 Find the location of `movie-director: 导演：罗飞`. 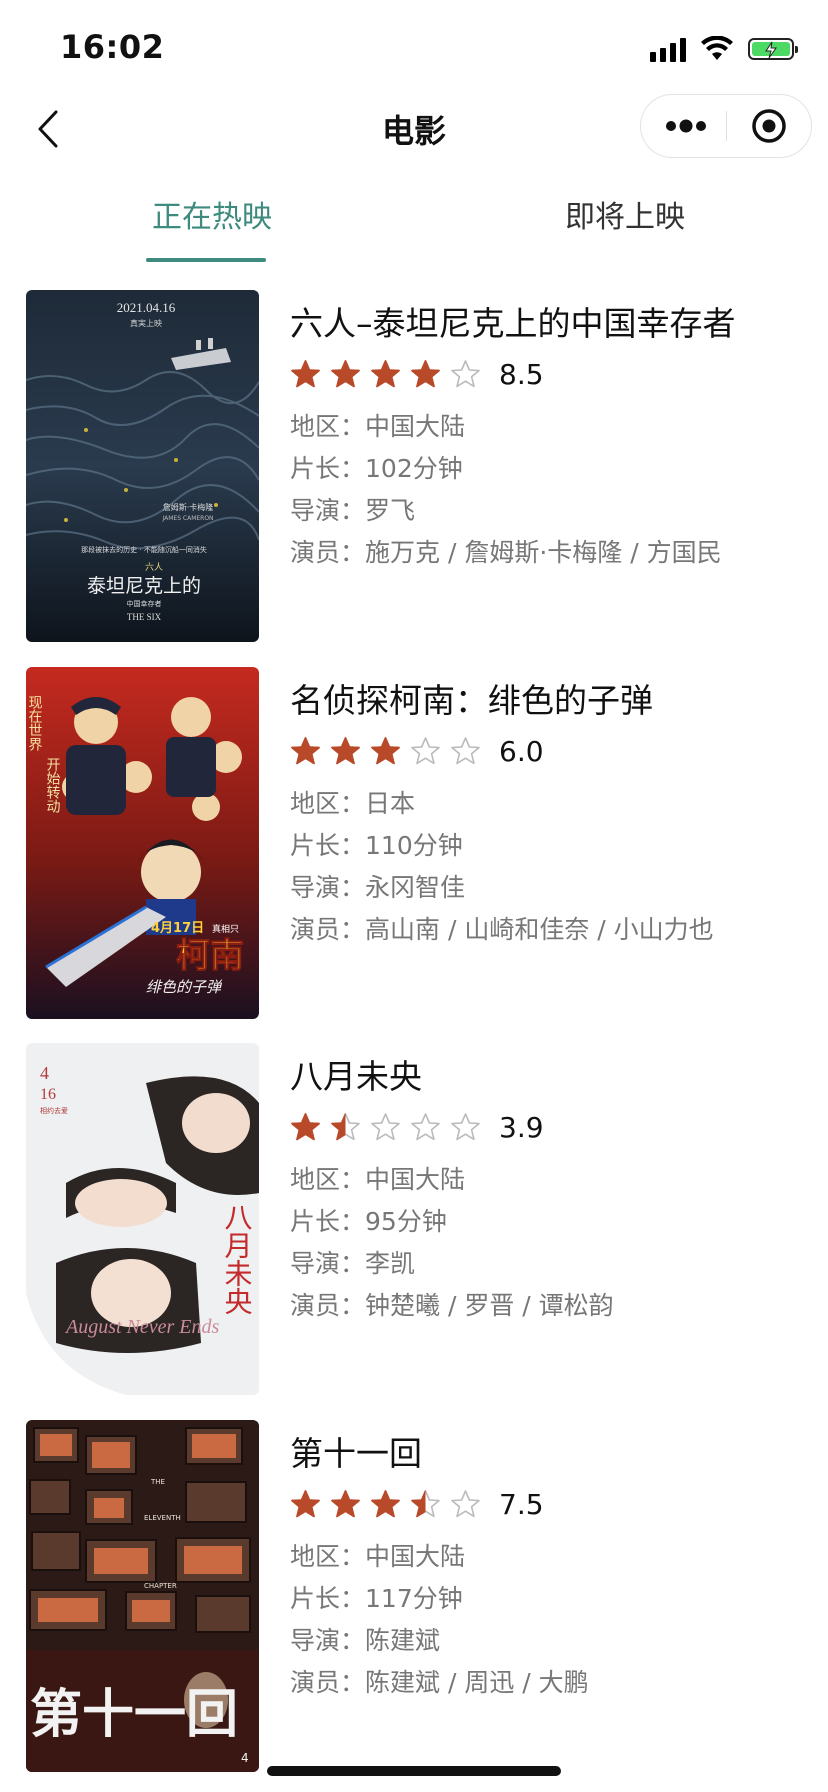

movie-director: 导演：罗飞 is located at coordinates (549, 511).